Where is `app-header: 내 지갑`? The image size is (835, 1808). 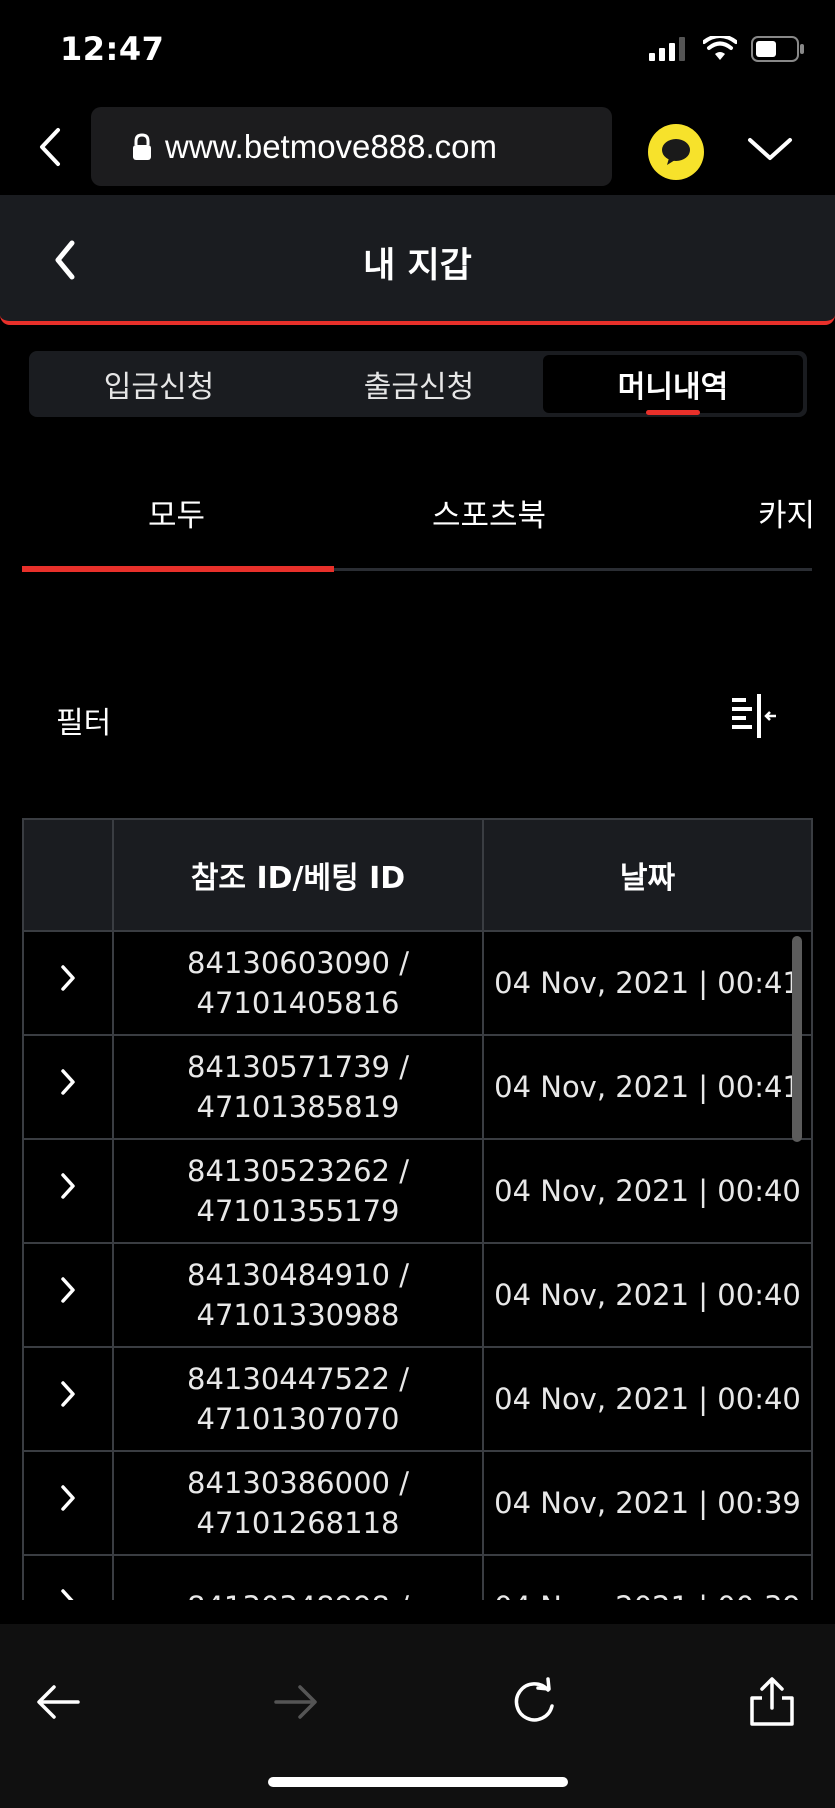 app-header: 내 지갑 is located at coordinates (417, 260).